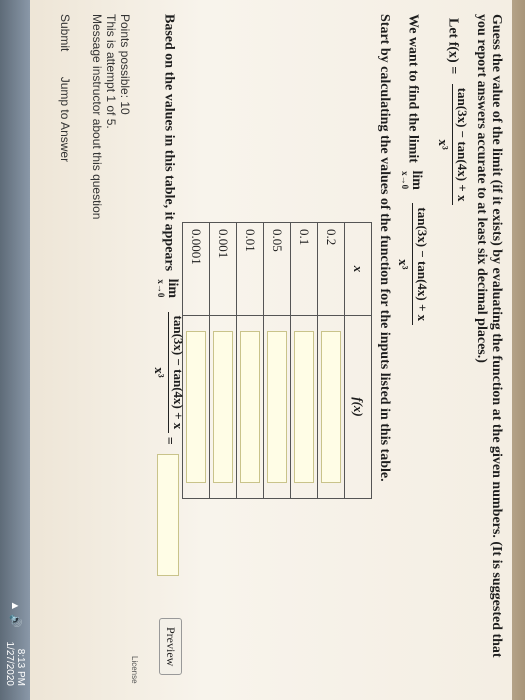  What do you see at coordinates (358, 269) in the screenshot?
I see `header-x: x` at bounding box center [358, 269].